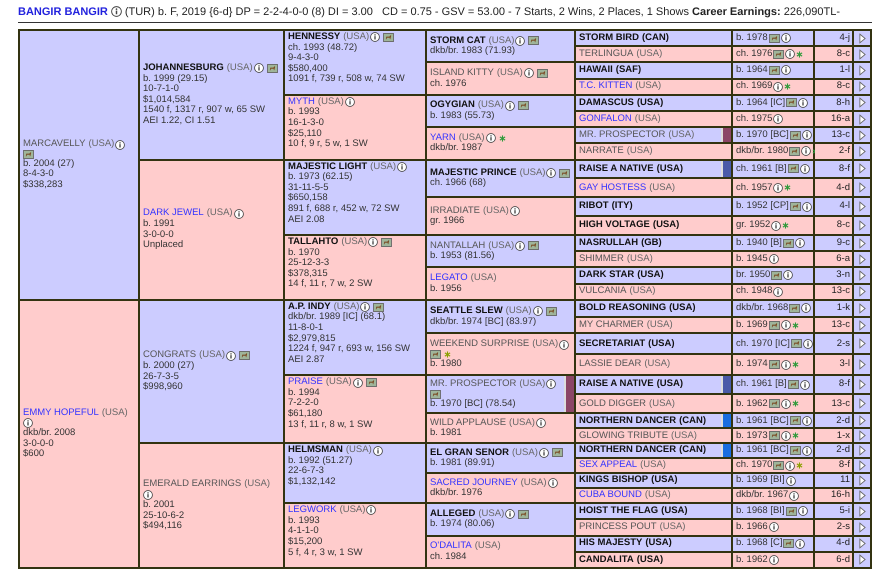 The height and width of the screenshot is (574, 895). Describe the element at coordinates (612, 188) in the screenshot. I see `horse-name-link: GAY HOSTESS` at that location.